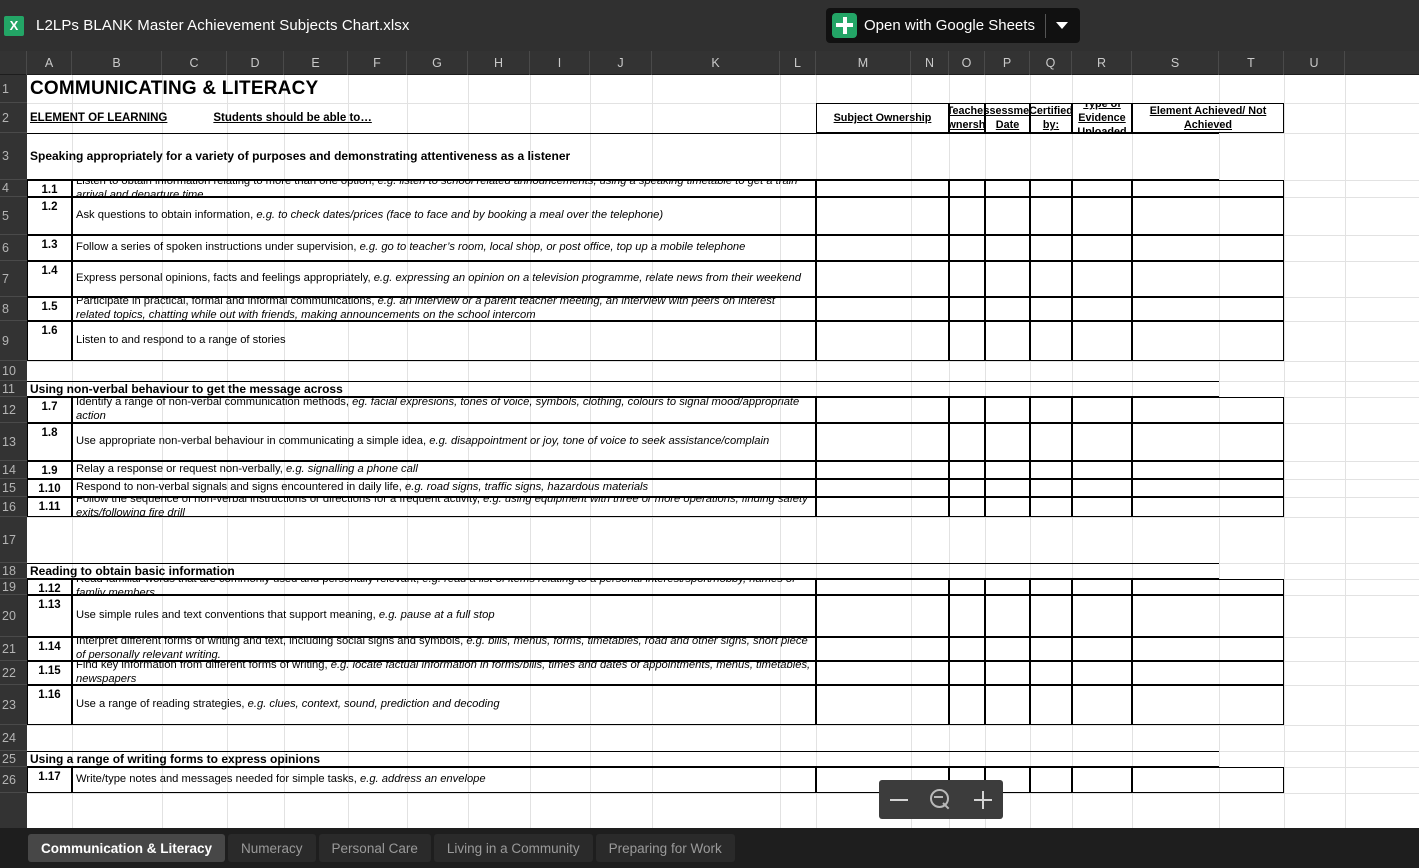  I want to click on item-ref-cell: 1.1, so click(49, 188).